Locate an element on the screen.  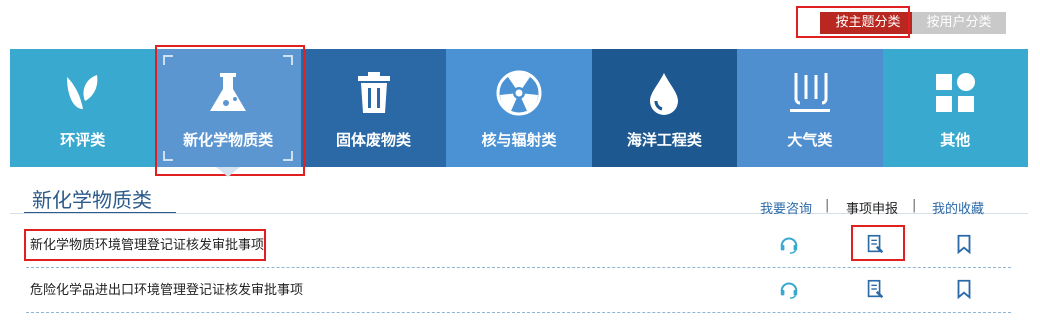
consult-link: 我要咨询 is located at coordinates (786, 207).